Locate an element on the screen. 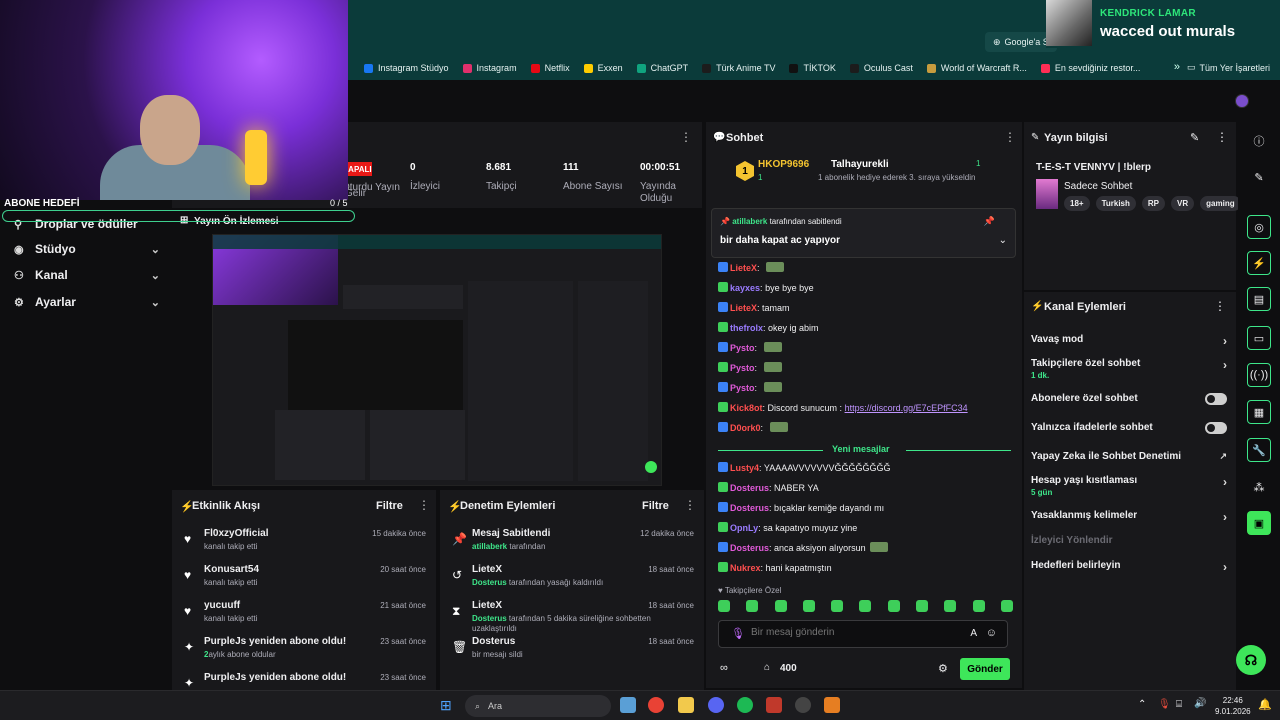 The image size is (1280, 720). channel-action-item: Abonelere özel sohbet is located at coordinates (1129, 399).